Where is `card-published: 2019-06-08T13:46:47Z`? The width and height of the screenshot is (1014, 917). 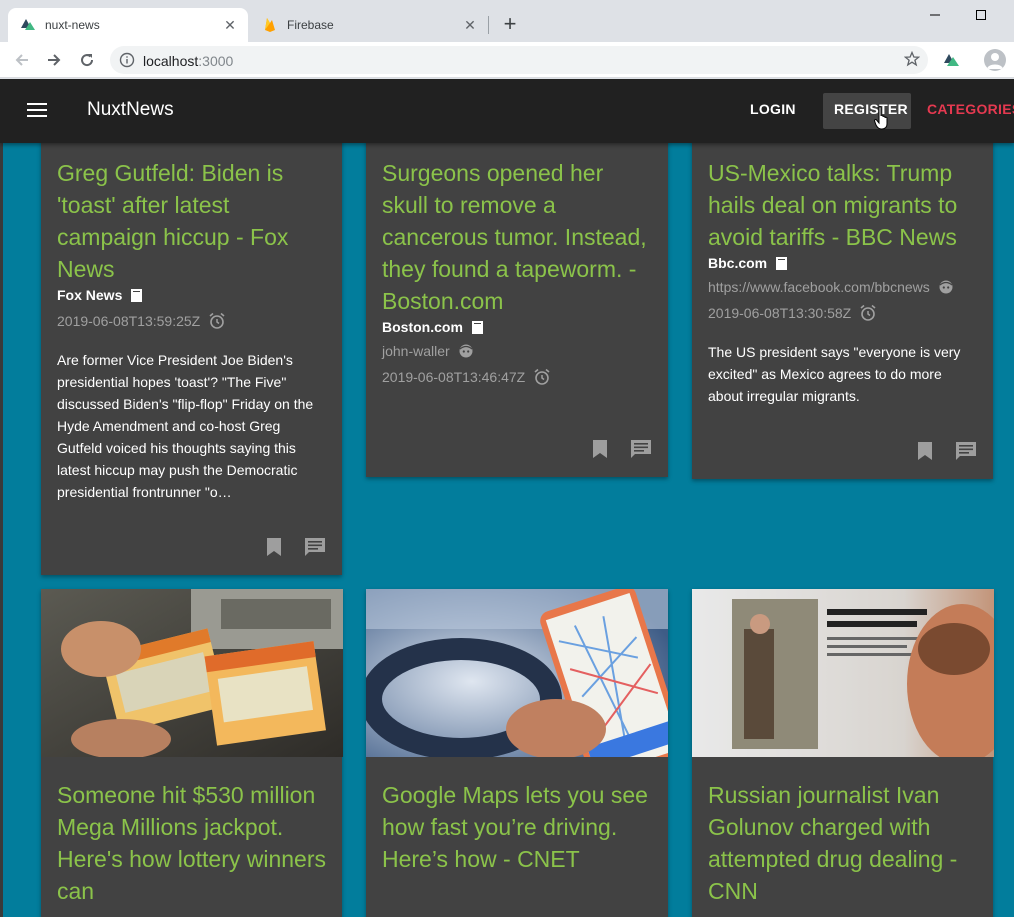 card-published: 2019-06-08T13:46:47Z is located at coordinates (466, 377).